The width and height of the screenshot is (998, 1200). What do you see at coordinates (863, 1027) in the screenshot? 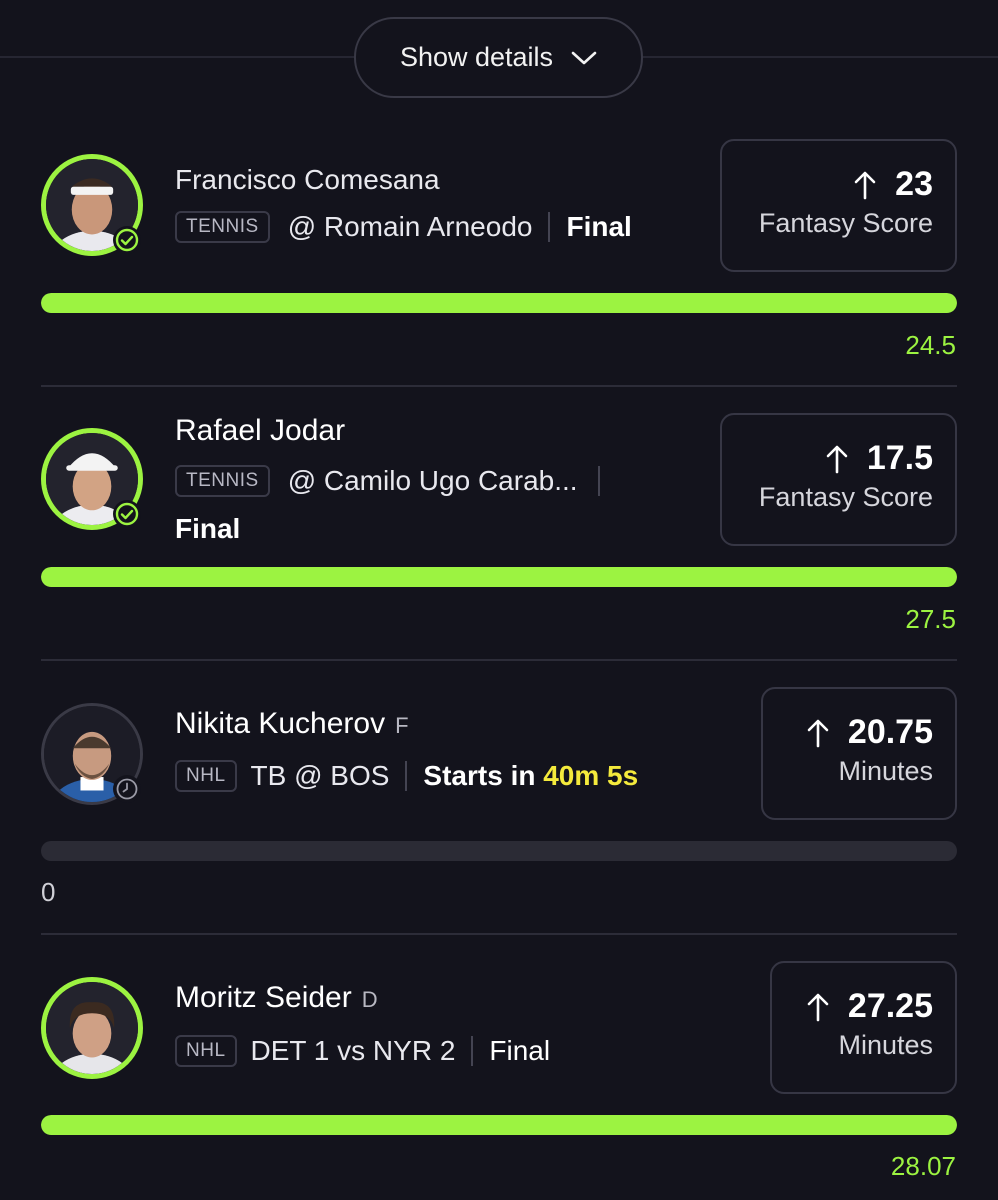
I see `projection-box: 27.25 Minutes` at bounding box center [863, 1027].